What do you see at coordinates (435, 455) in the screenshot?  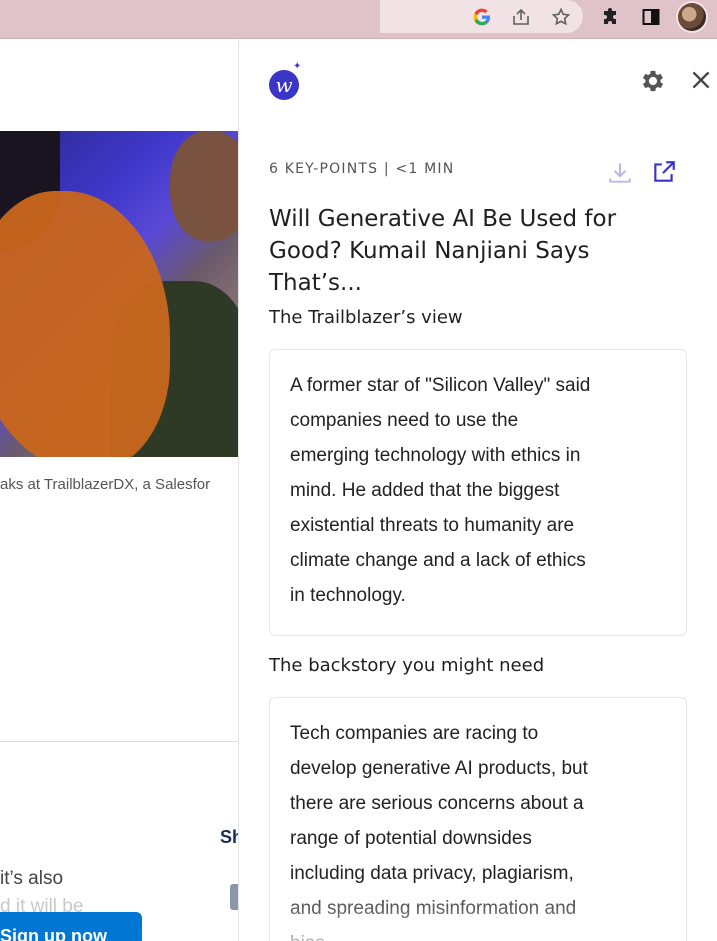 I see `card-line: emerging technology with ethics in` at bounding box center [435, 455].